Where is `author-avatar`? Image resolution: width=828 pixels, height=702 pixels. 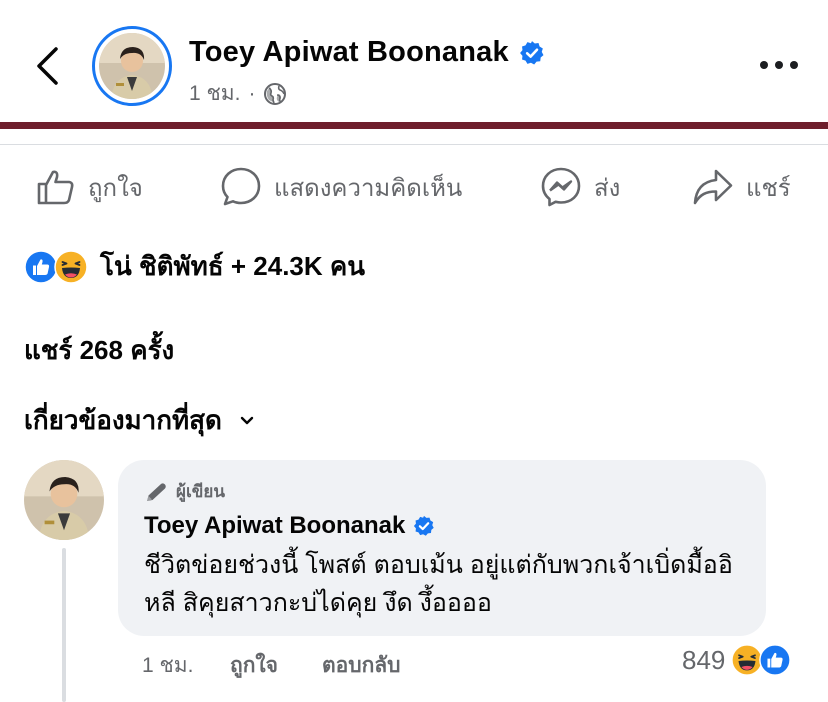
author-avatar is located at coordinates (132, 66).